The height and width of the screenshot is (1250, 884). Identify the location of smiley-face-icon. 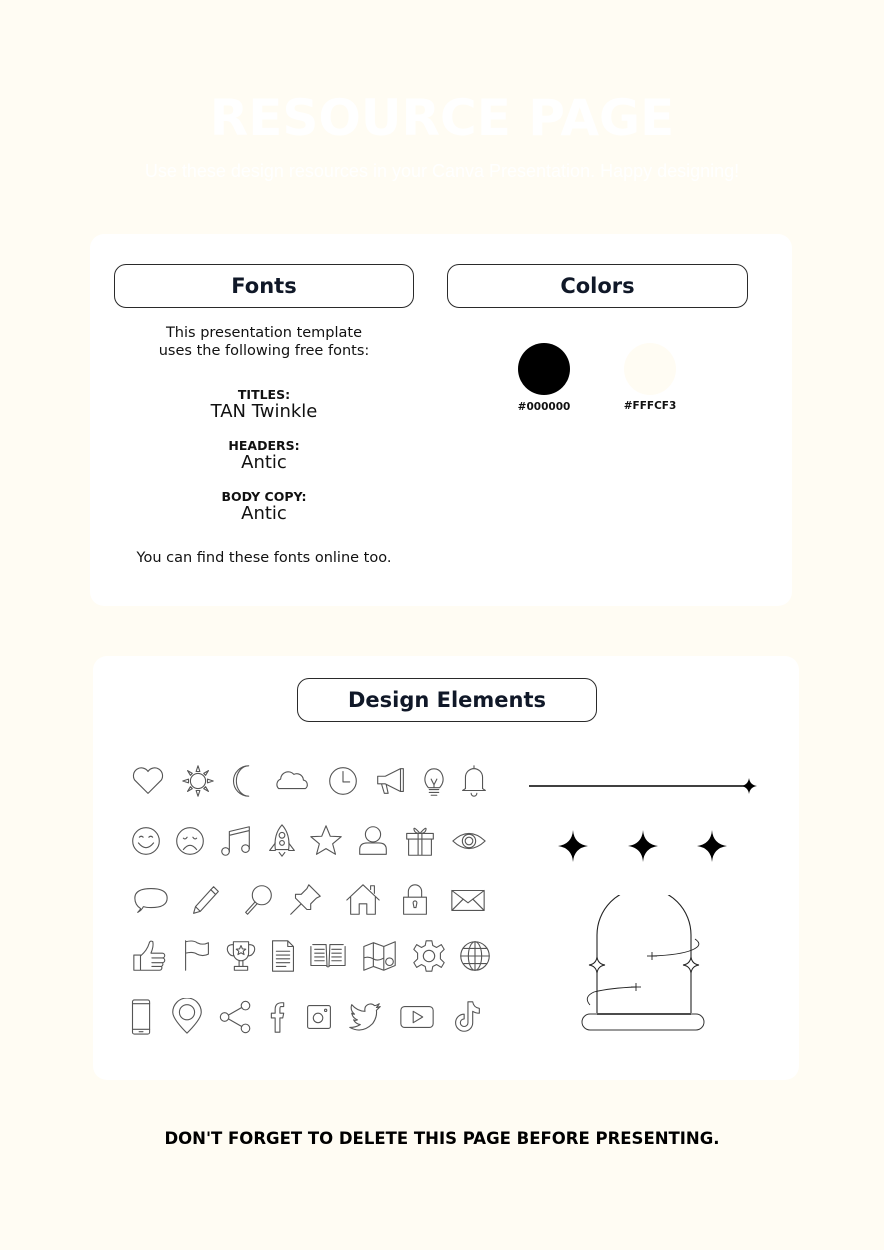
(146, 841).